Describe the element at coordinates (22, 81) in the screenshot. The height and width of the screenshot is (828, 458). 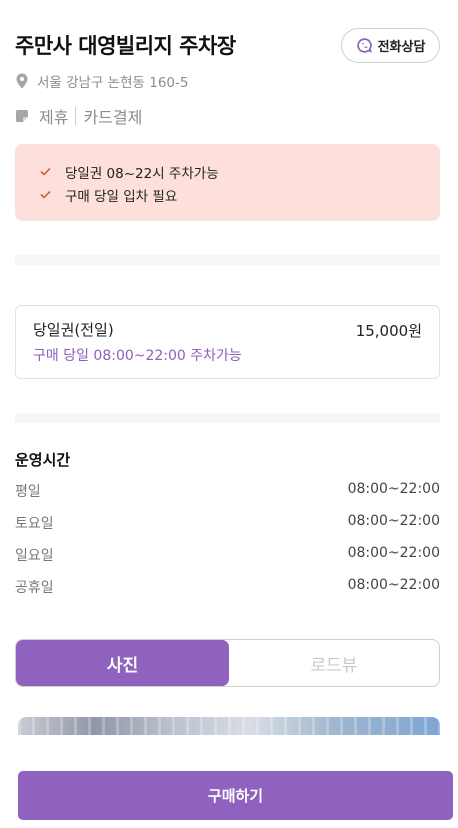
I see `location-pin-icon` at that location.